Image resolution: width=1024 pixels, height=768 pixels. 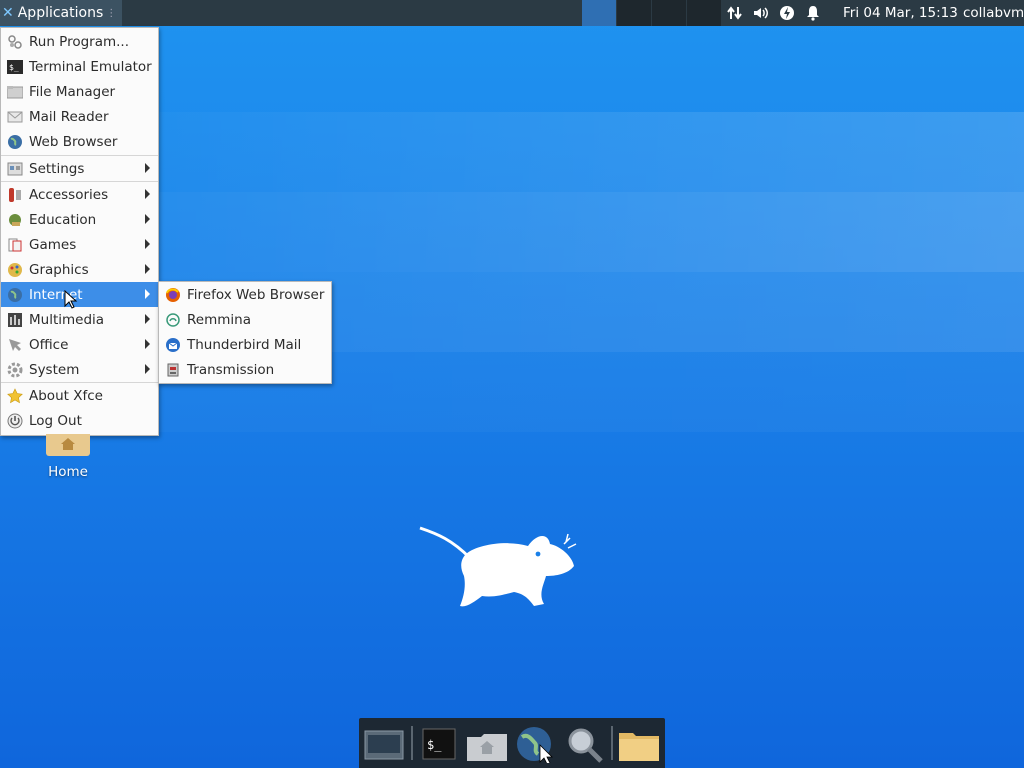 What do you see at coordinates (15, 395) in the screenshot?
I see `star-icon` at bounding box center [15, 395].